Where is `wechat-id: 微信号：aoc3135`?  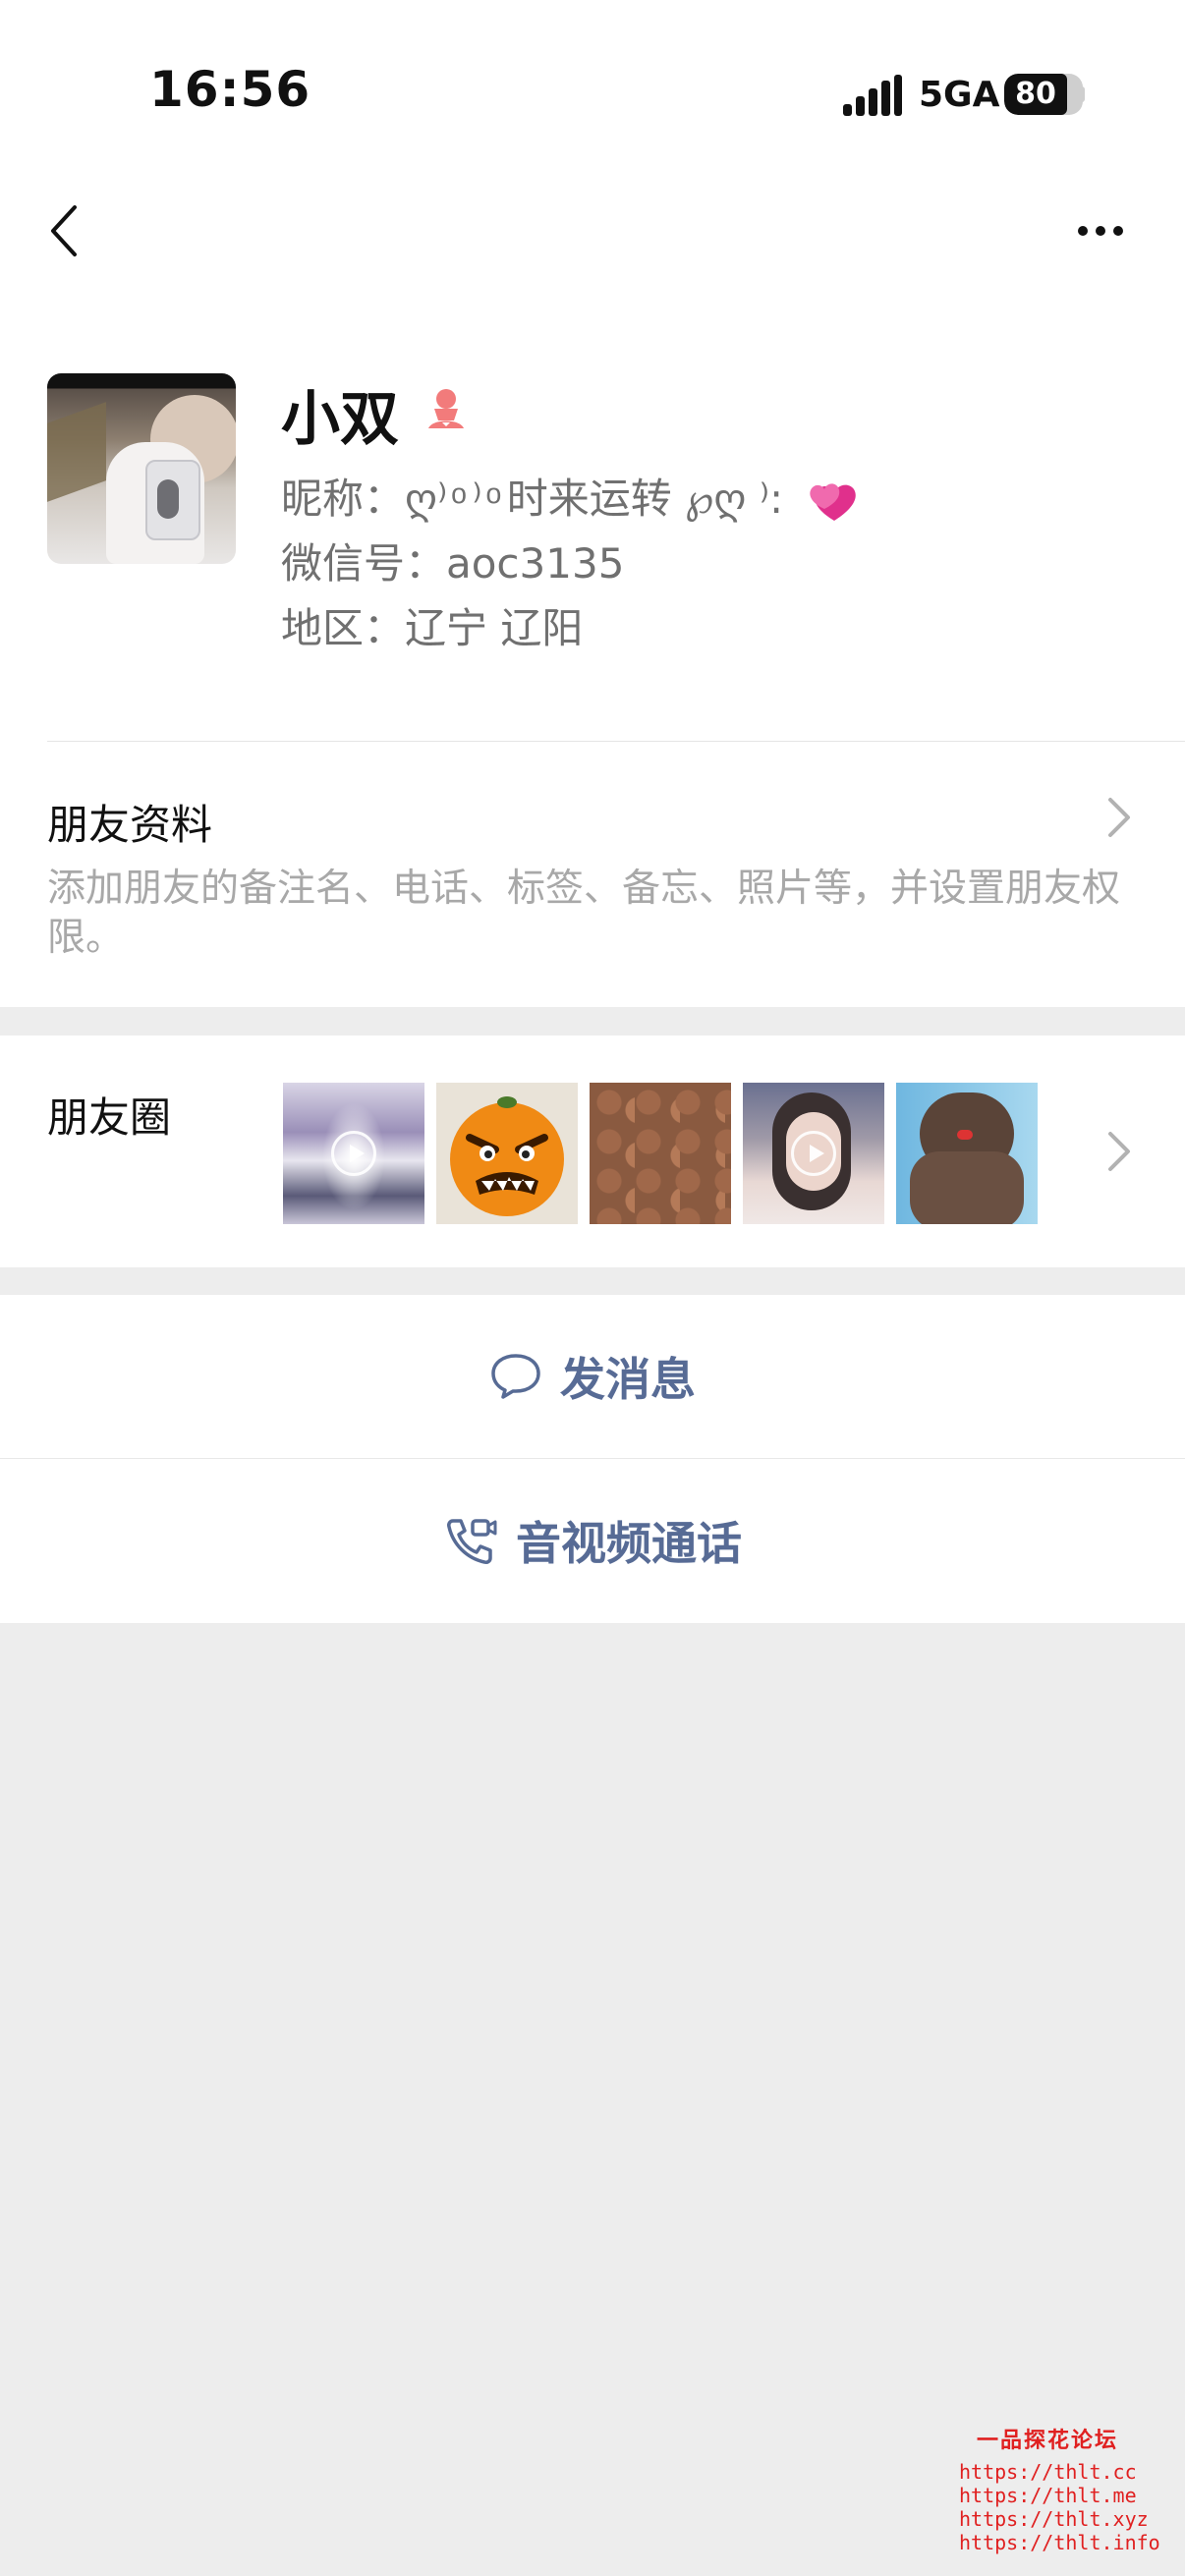
wechat-id: 微信号：aoc3135 is located at coordinates (453, 560).